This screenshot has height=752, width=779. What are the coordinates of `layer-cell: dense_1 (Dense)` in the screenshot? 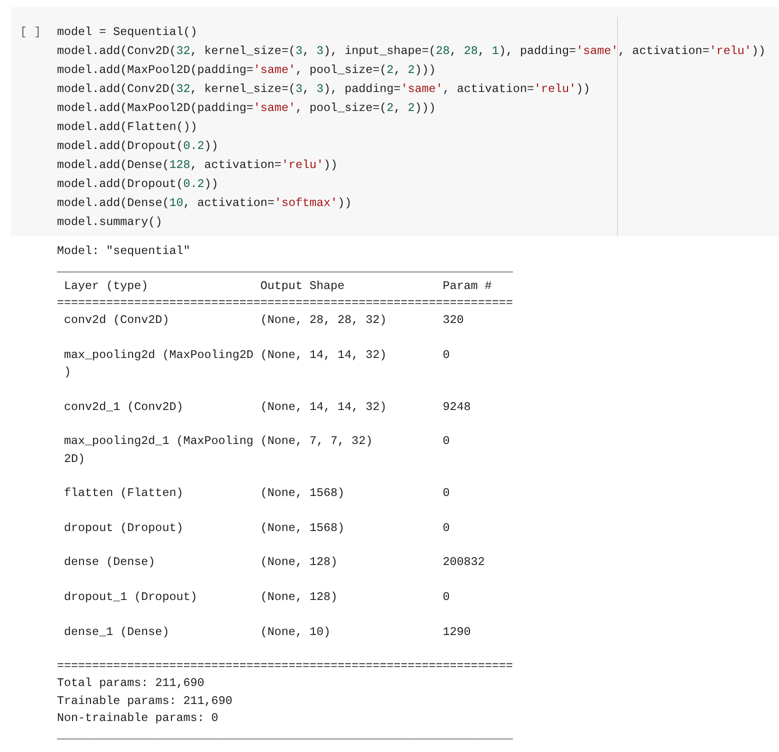 It's located at (117, 631).